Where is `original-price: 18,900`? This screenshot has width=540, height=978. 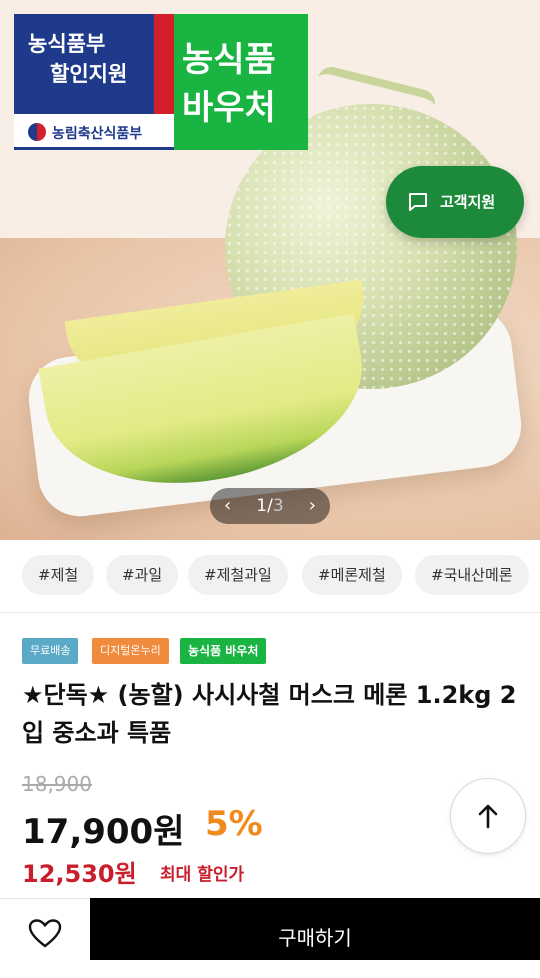
original-price: 18,900 is located at coordinates (57, 784).